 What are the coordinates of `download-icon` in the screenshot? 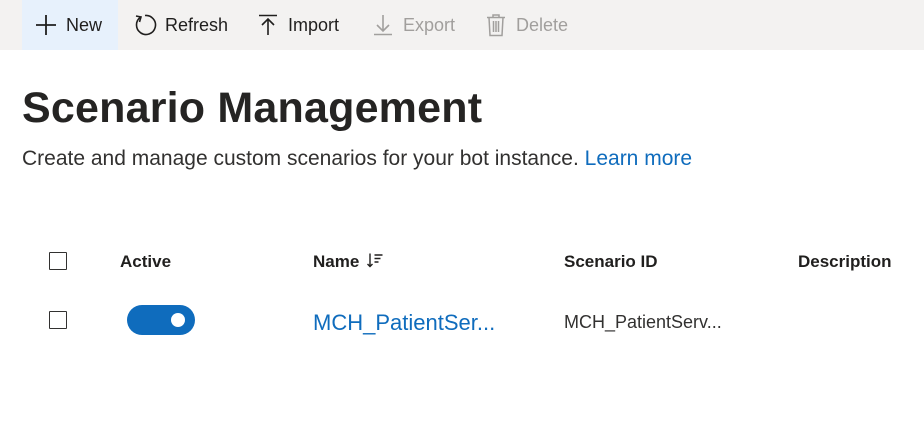 It's located at (383, 25).